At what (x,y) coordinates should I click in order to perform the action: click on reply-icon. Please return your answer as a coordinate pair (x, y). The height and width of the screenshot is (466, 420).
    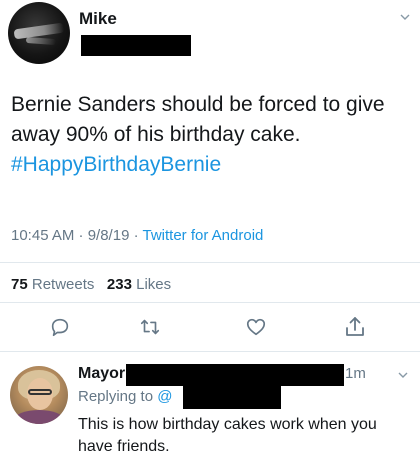
    Looking at the image, I should click on (60, 327).